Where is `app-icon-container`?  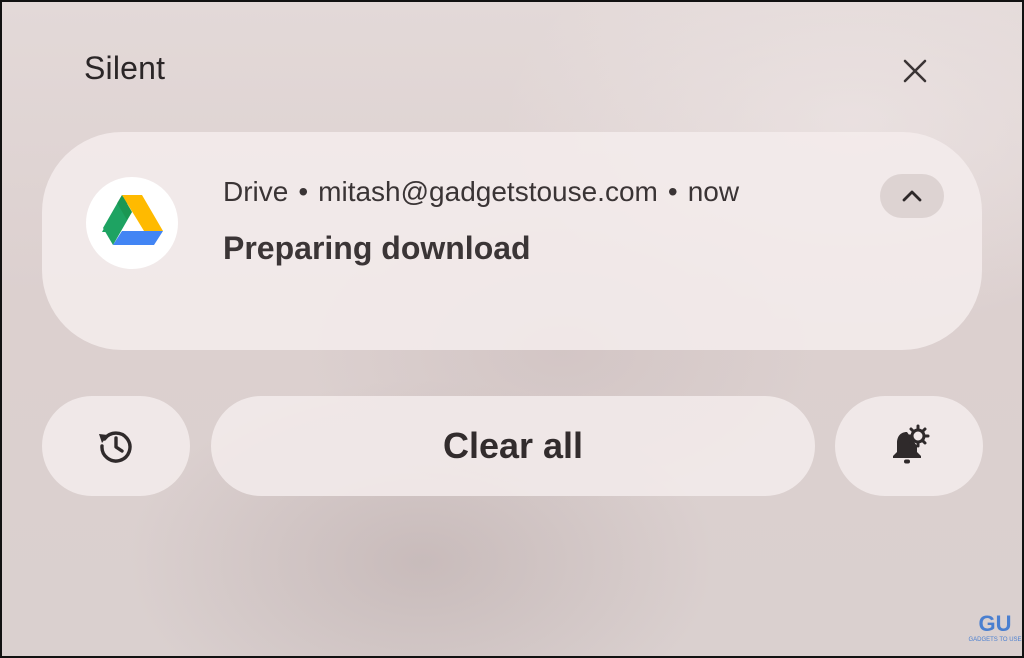 app-icon-container is located at coordinates (132, 223).